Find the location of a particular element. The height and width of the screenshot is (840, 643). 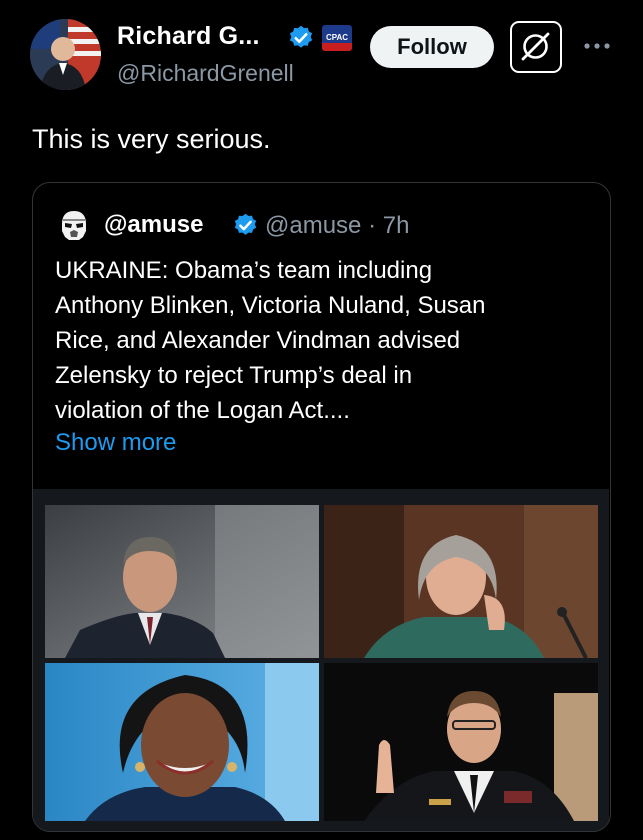

quoted-tweet-header: @amuse @amuse · 7h is located at coordinates (325, 227).